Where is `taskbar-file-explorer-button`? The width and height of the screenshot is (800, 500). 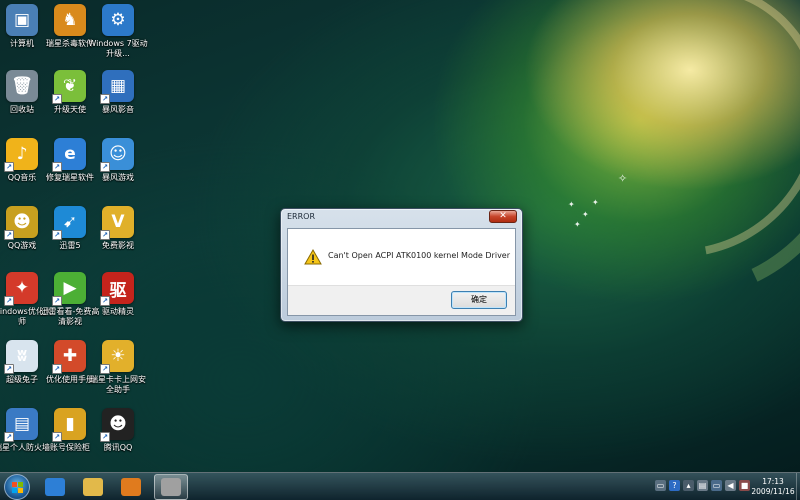 taskbar-file-explorer-button is located at coordinates (93, 487).